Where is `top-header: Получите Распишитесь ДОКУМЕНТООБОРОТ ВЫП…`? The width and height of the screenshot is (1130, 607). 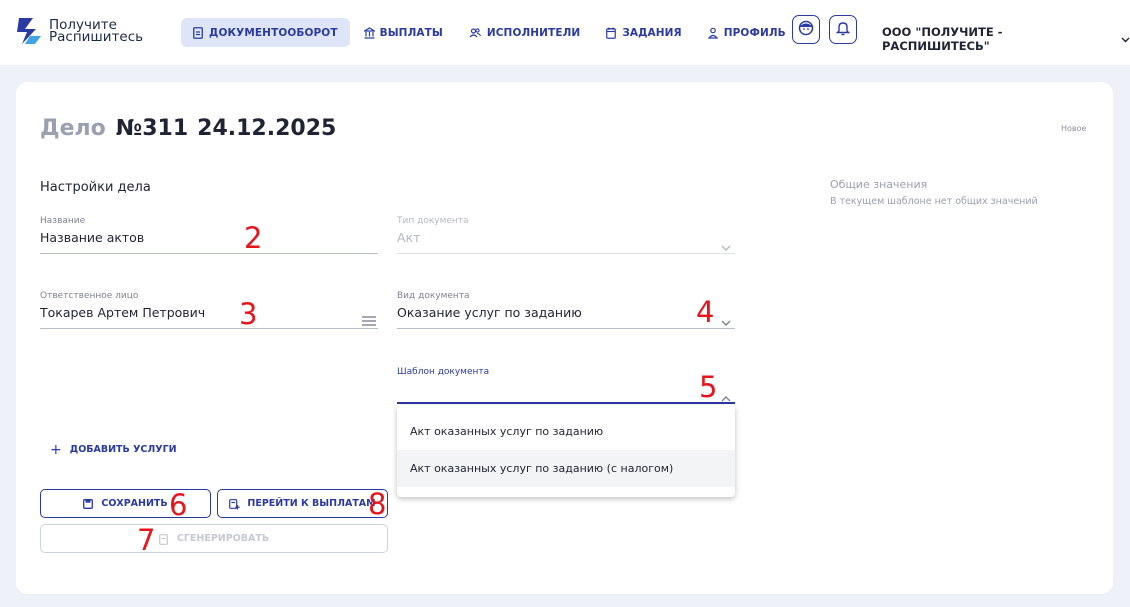
top-header: Получите Распишитесь ДОКУМЕНТООБОРОТ ВЫП… is located at coordinates (565, 32).